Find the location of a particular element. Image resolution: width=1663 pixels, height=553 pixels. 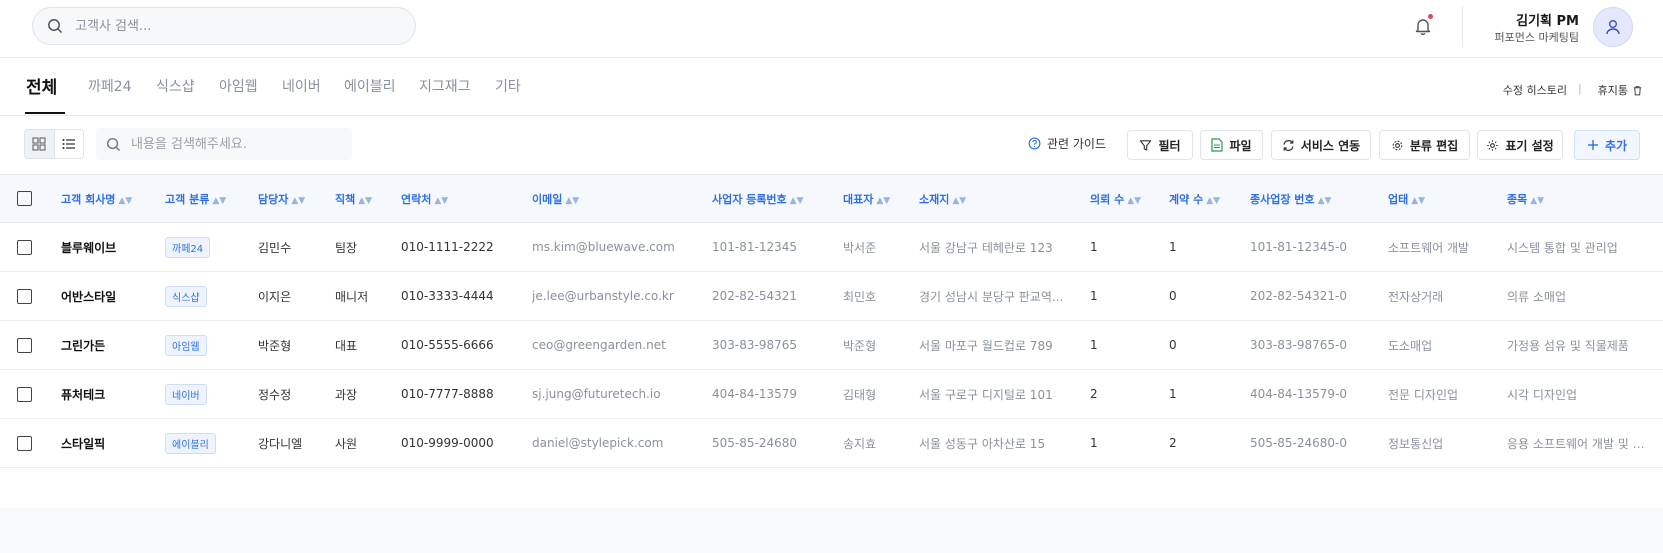

trash-link: 휴지통 is located at coordinates (1620, 90).